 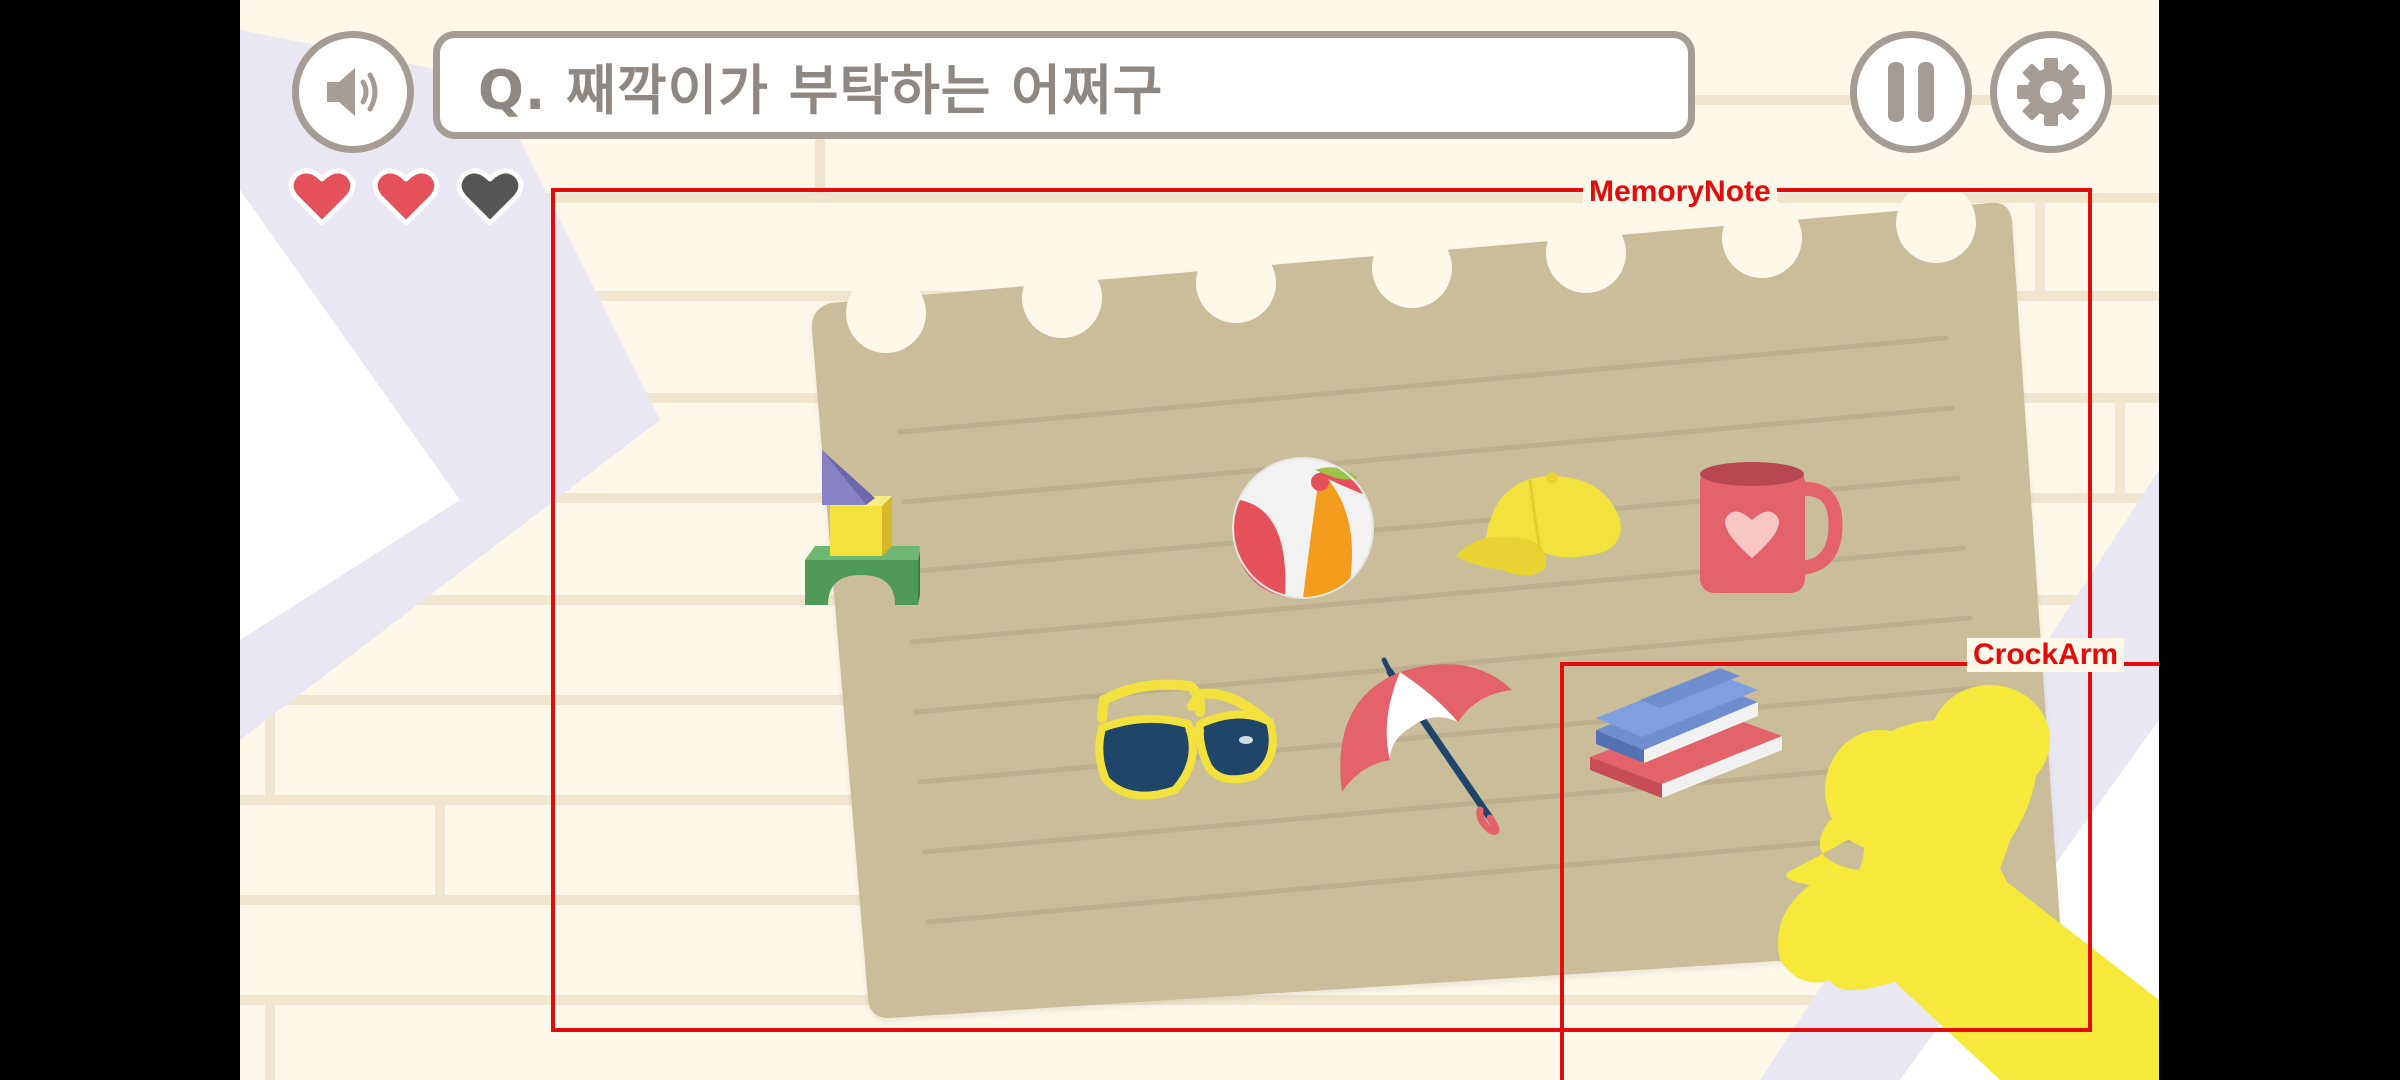 I want to click on crock-arm-debug-box, so click(x=1859, y=871).